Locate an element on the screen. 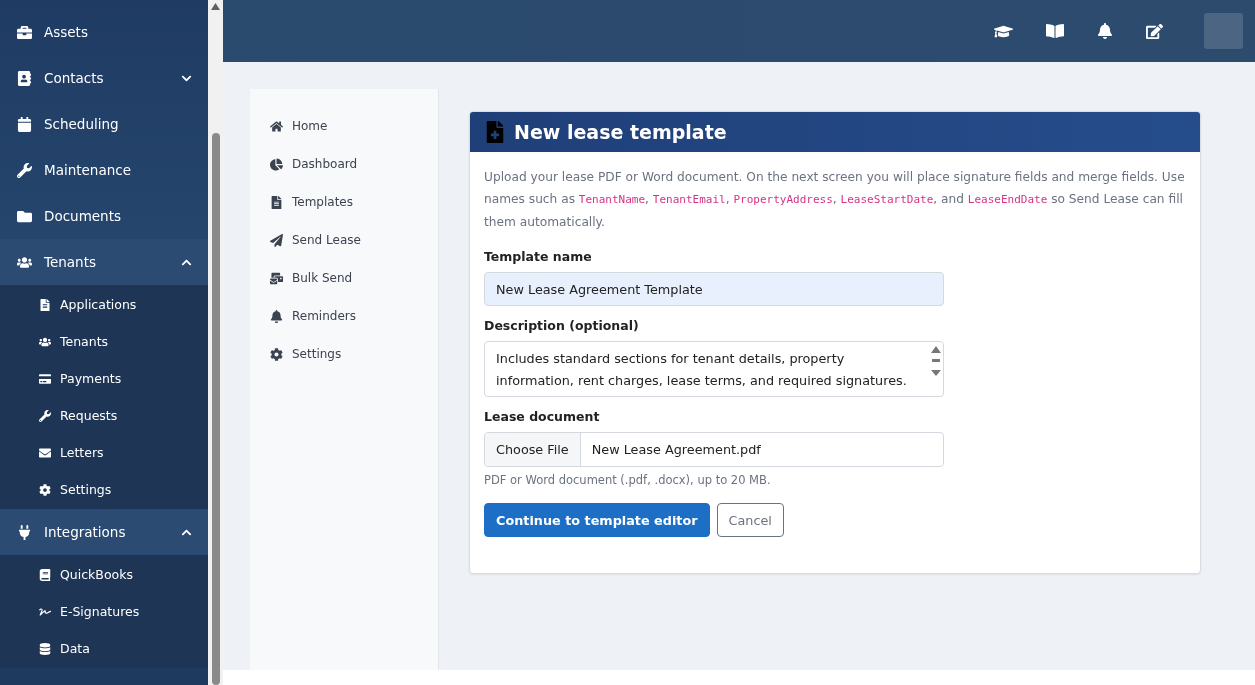 This screenshot has width=1255, height=685. subnav-item: Bulk Send is located at coordinates (344, 278).